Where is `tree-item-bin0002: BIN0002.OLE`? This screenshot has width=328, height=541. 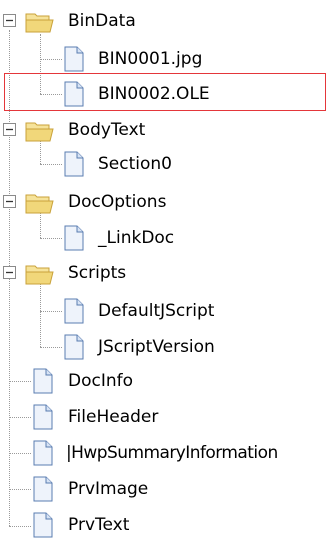 tree-item-bin0002: BIN0002.OLE is located at coordinates (130, 94).